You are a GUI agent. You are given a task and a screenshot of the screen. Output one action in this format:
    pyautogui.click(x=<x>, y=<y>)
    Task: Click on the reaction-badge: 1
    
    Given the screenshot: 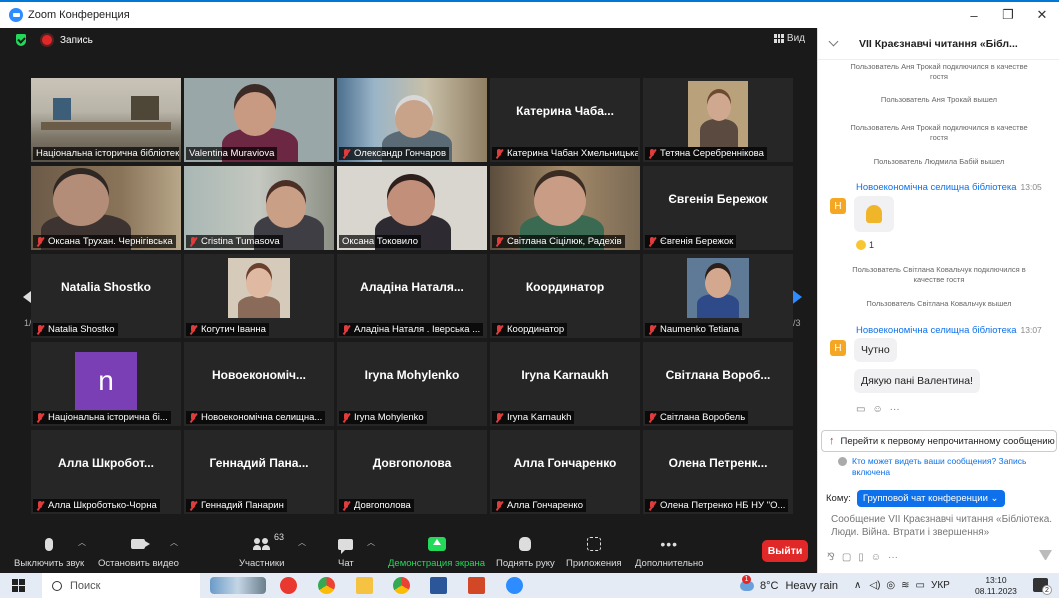 What is the action you would take?
    pyautogui.click(x=865, y=245)
    